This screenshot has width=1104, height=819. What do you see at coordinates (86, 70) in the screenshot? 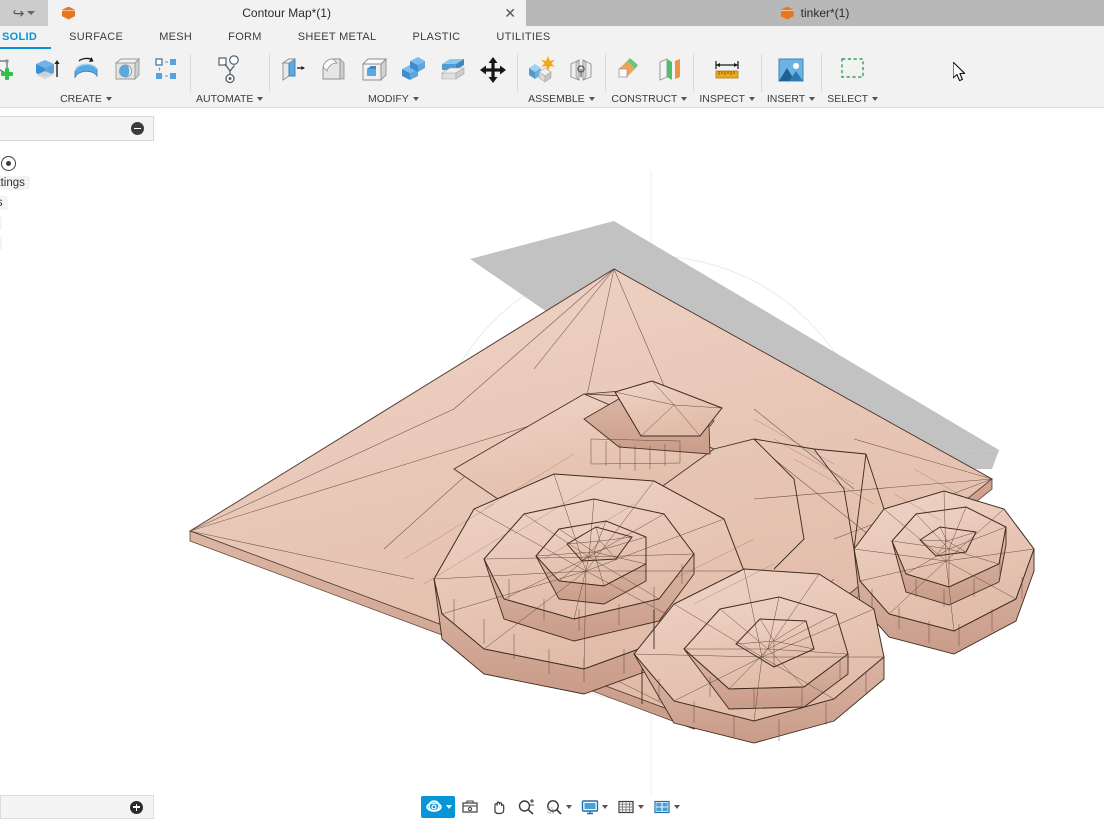
I see `revolve-button` at bounding box center [86, 70].